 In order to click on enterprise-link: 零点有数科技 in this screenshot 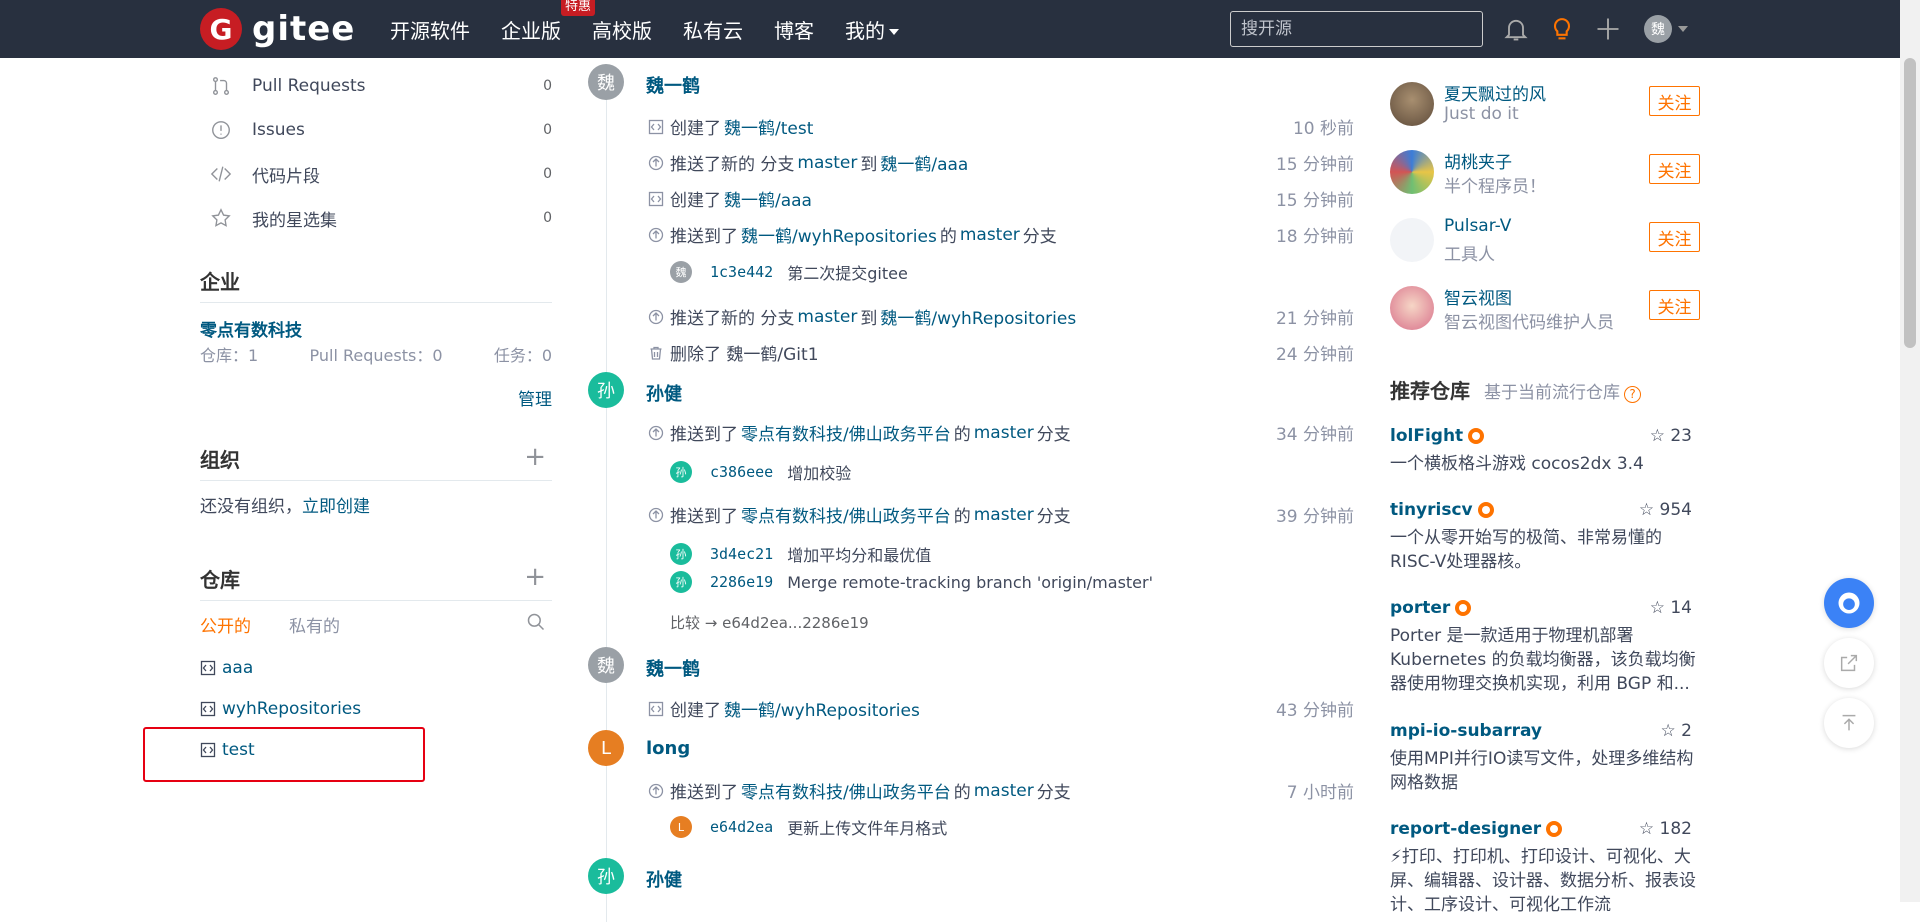, I will do `click(251, 328)`.